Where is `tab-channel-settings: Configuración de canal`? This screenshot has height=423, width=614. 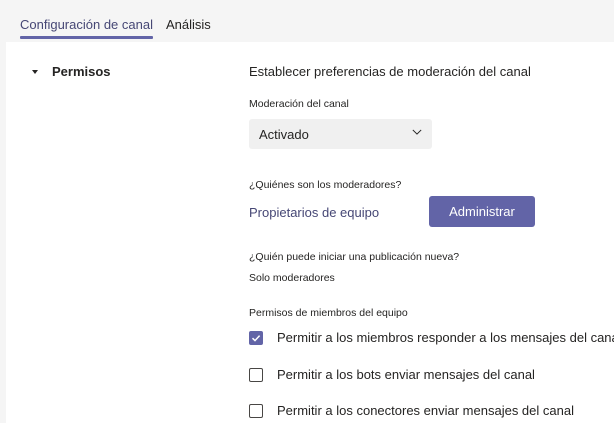 tab-channel-settings: Configuración de canal is located at coordinates (86, 28).